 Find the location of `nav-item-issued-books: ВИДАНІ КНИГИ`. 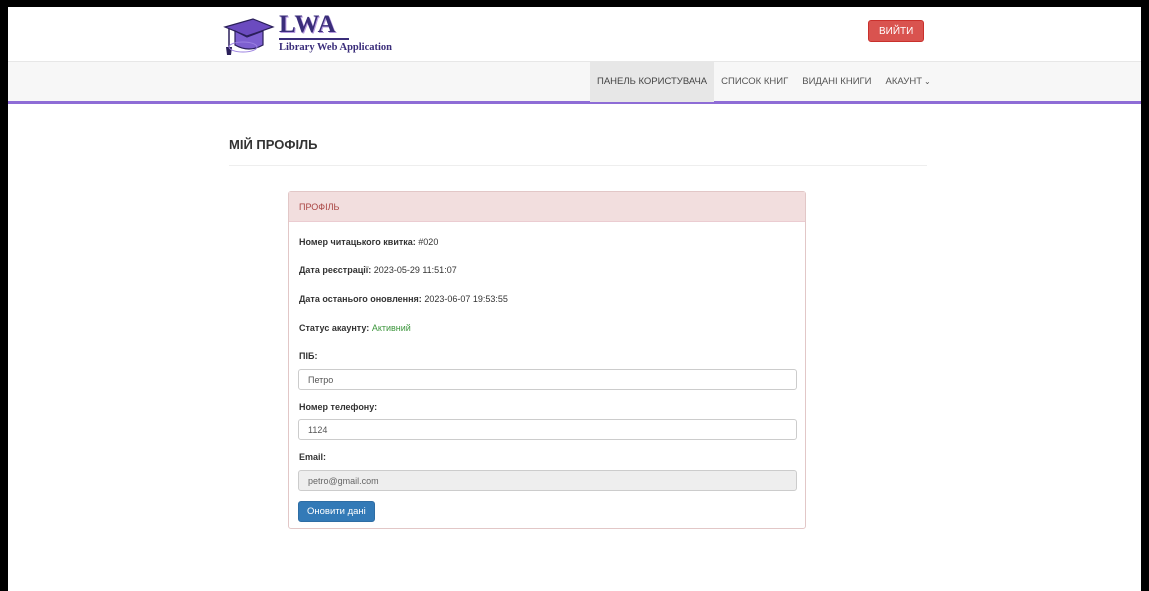

nav-item-issued-books: ВИДАНІ КНИГИ is located at coordinates (836, 82).